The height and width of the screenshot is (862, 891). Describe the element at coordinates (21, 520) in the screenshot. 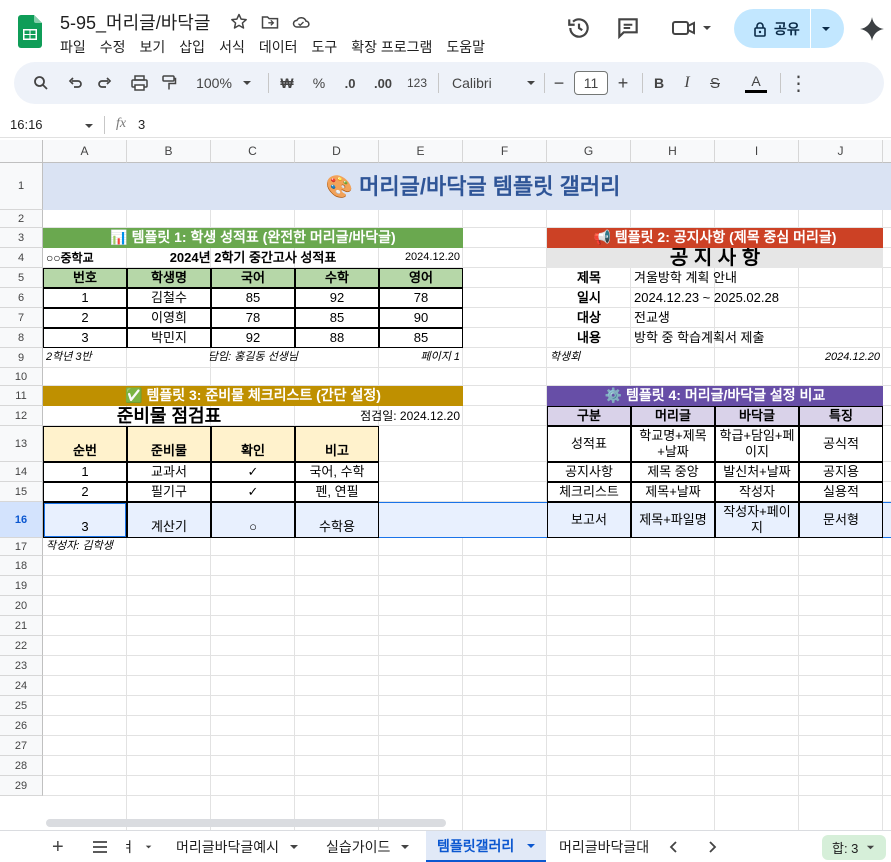

I see `row-header-16: 16` at that location.